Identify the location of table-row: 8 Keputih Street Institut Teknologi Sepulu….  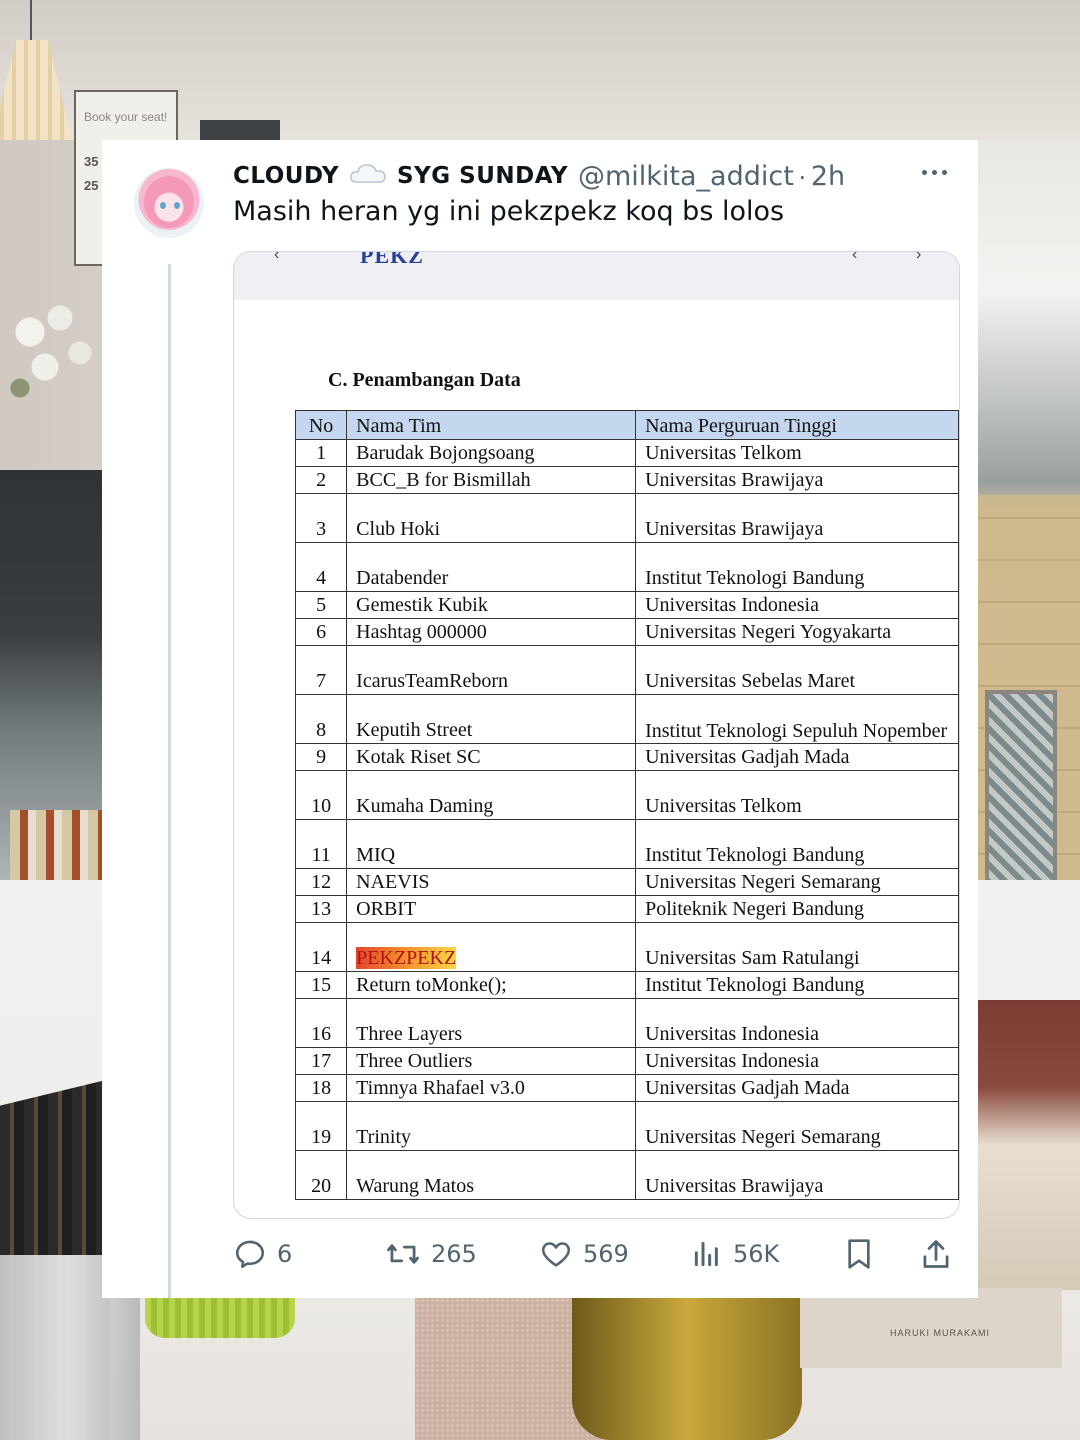
(626, 719).